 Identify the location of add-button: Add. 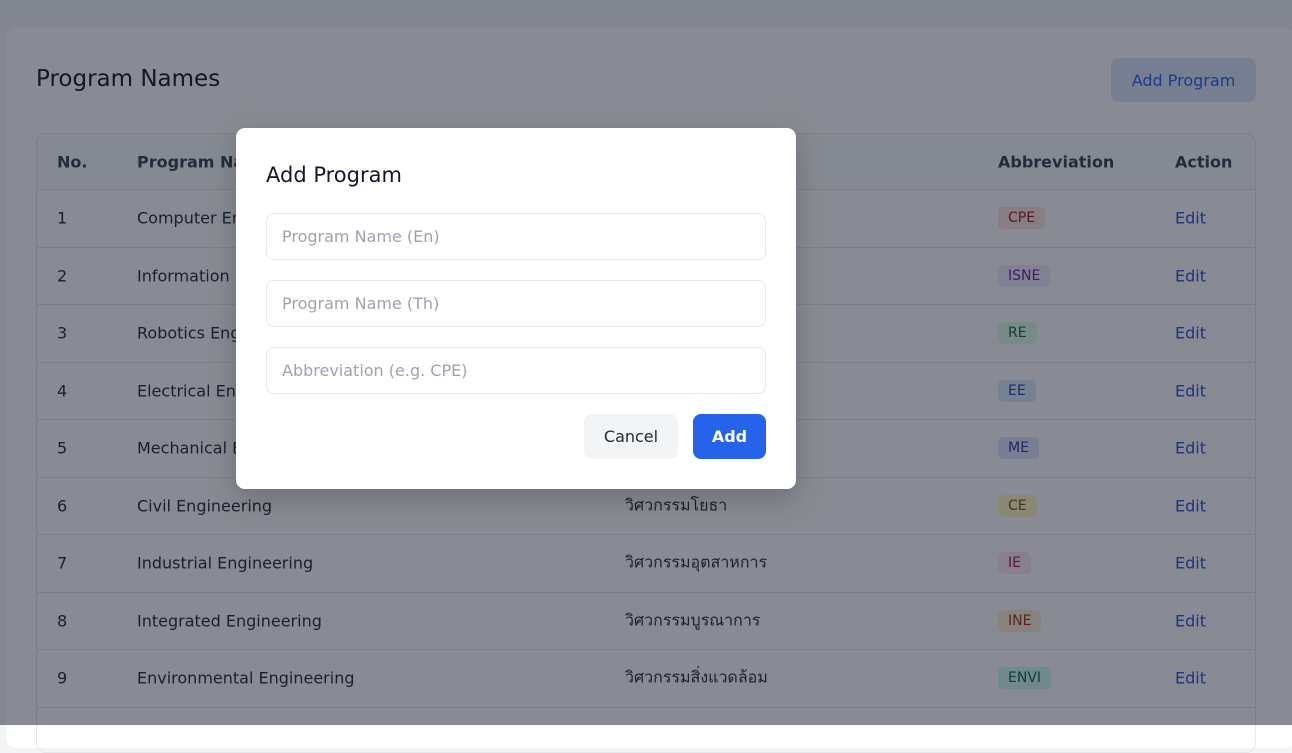
(729, 436).